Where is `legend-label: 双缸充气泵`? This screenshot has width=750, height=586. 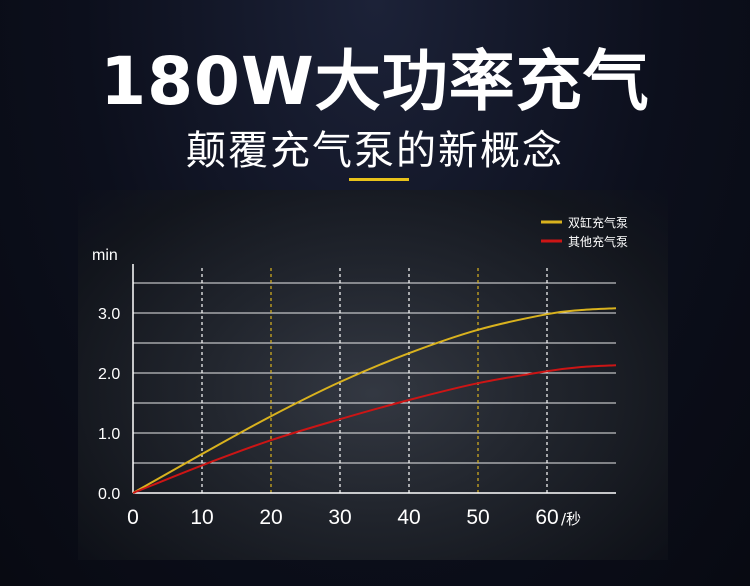
legend-label: 双缸充气泵 is located at coordinates (598, 222).